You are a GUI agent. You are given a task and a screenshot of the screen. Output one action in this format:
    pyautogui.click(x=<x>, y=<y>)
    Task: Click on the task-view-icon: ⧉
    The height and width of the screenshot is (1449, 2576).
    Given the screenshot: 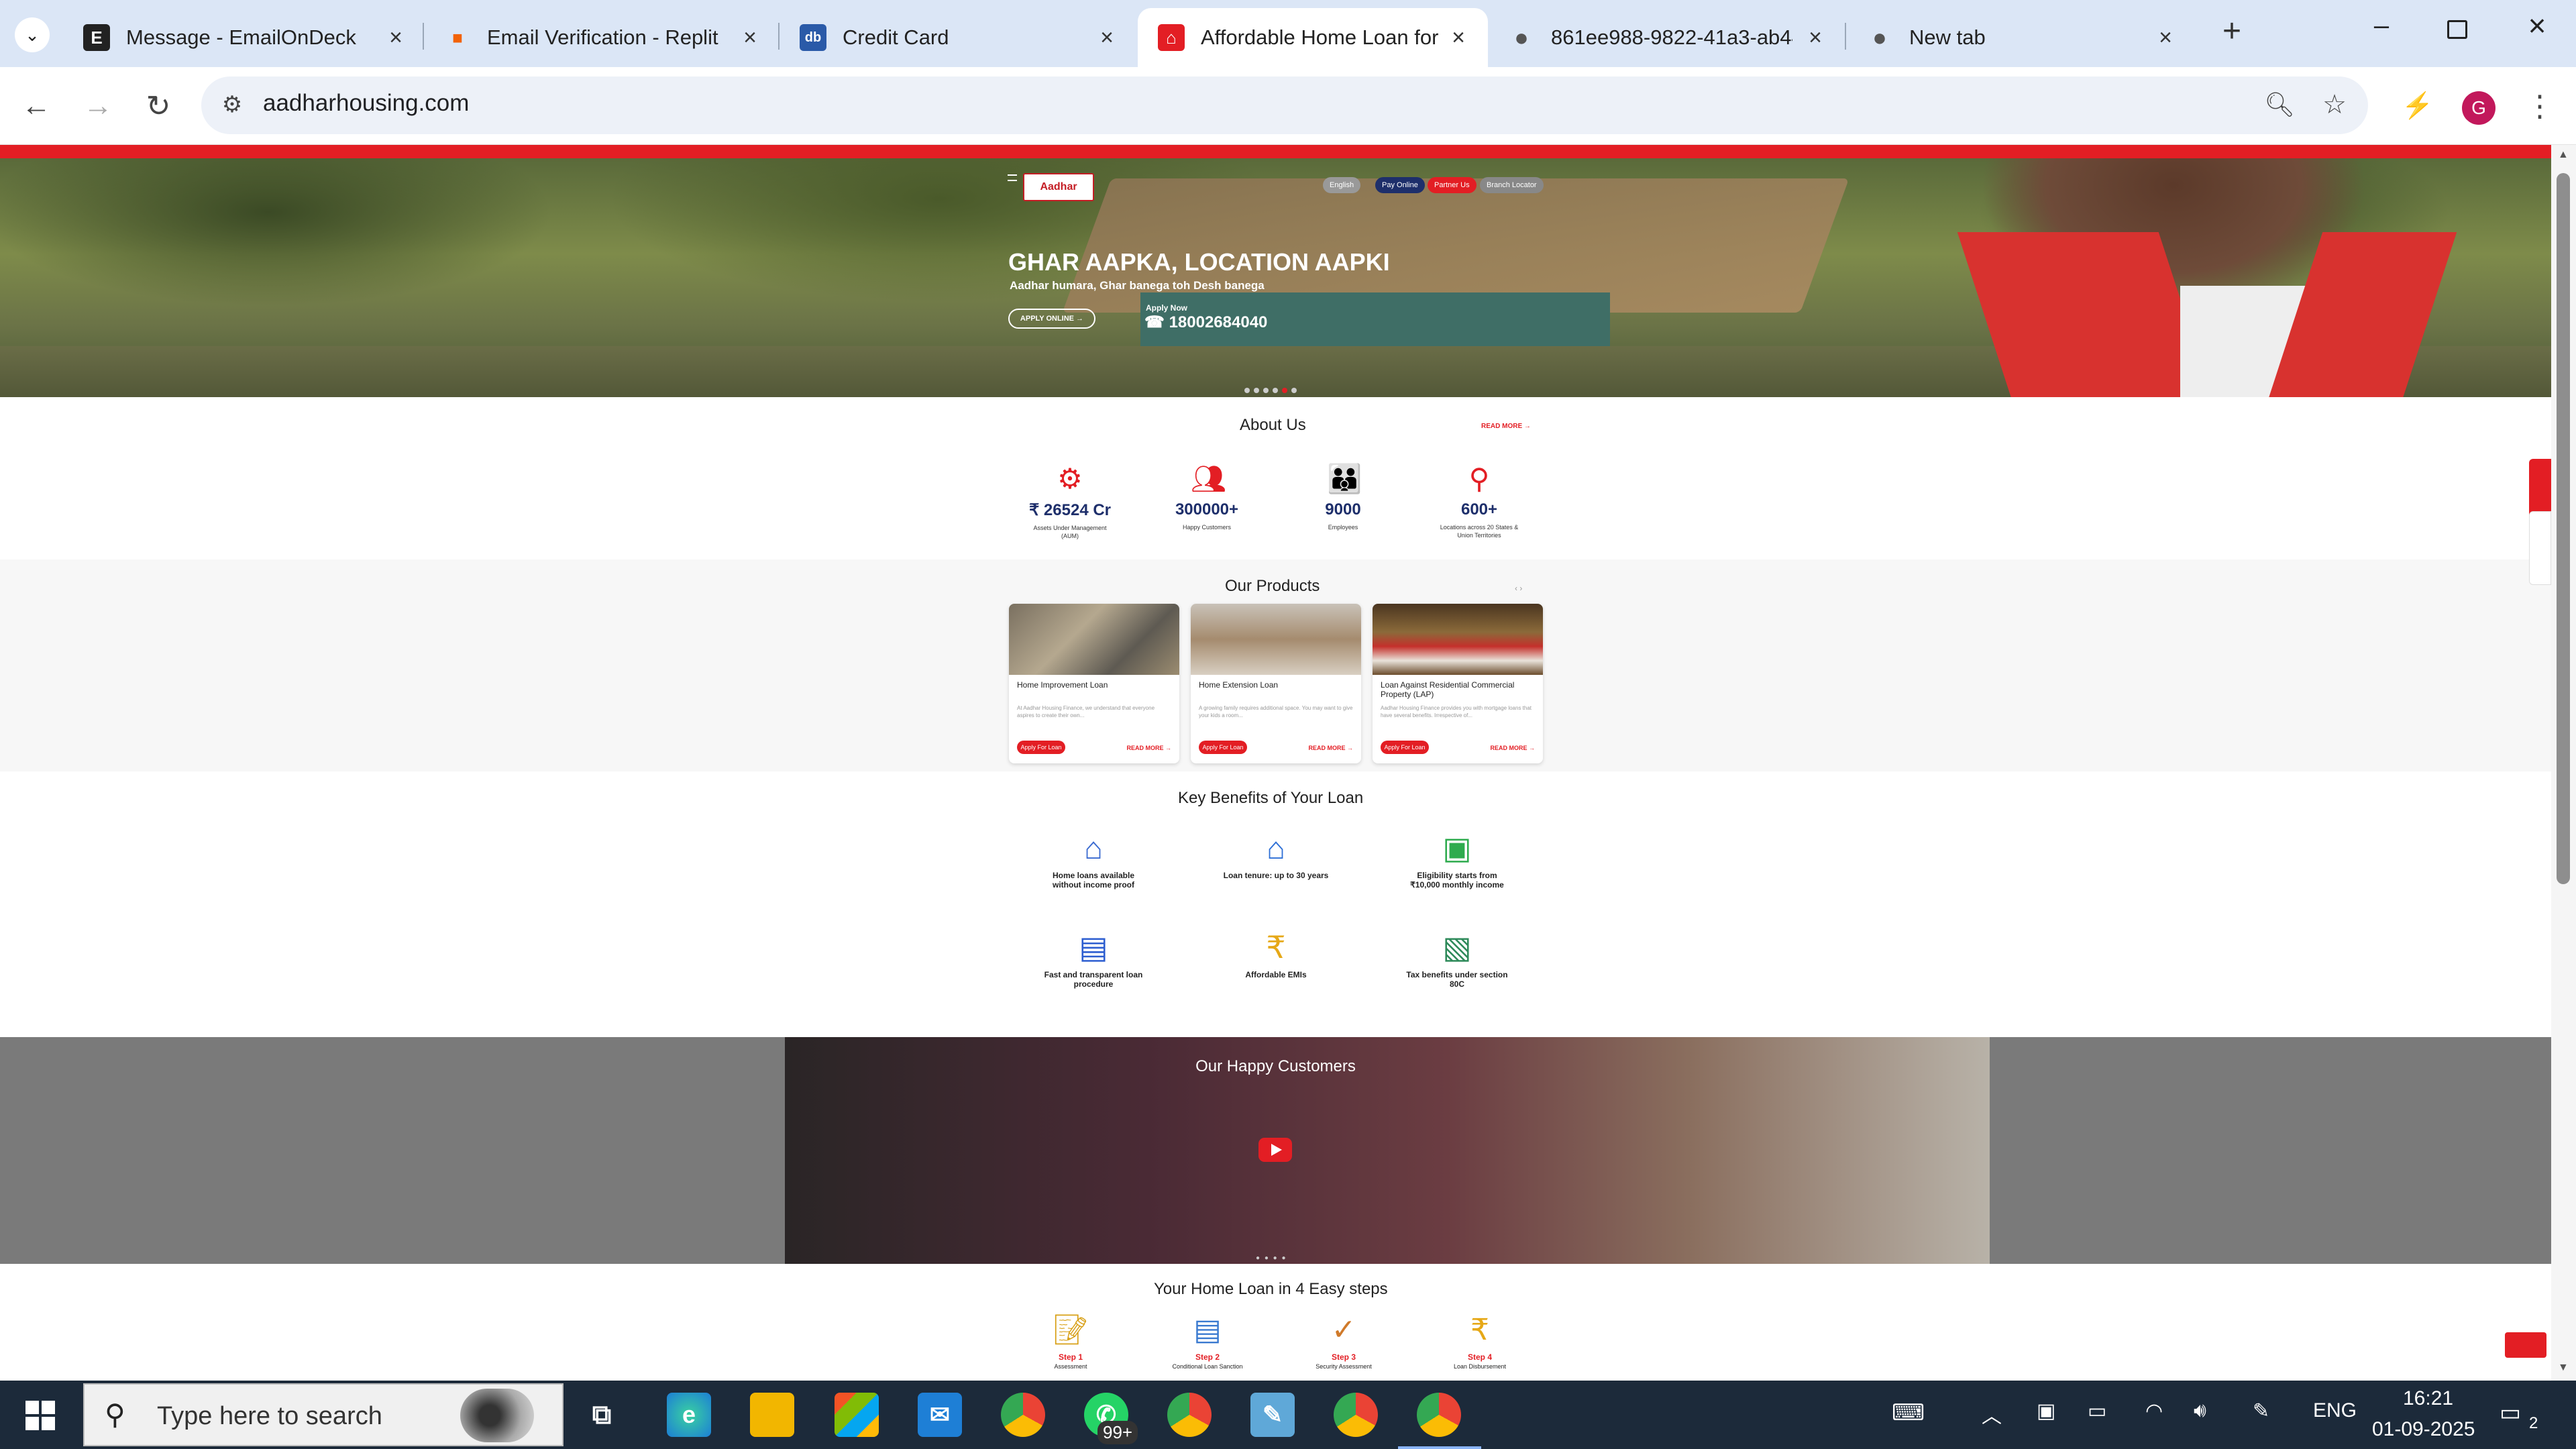 What is the action you would take?
    pyautogui.click(x=602, y=1415)
    